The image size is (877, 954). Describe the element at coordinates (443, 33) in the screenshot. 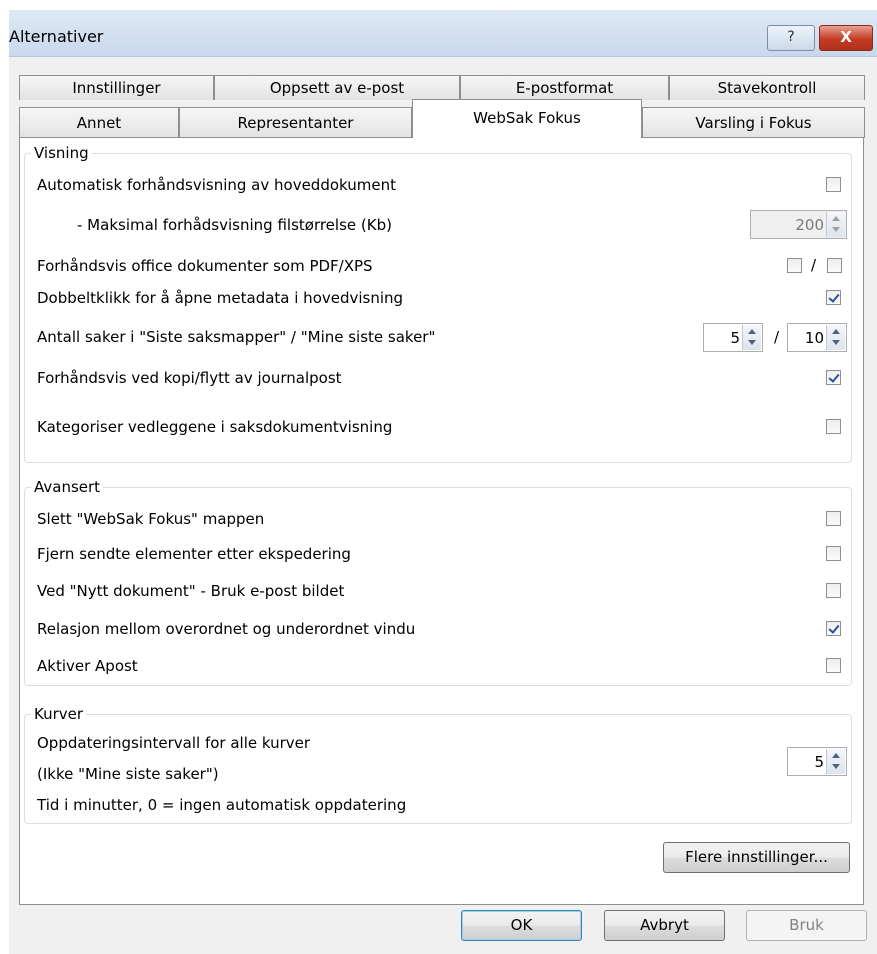

I see `title-bar: Alternativer ? X` at that location.